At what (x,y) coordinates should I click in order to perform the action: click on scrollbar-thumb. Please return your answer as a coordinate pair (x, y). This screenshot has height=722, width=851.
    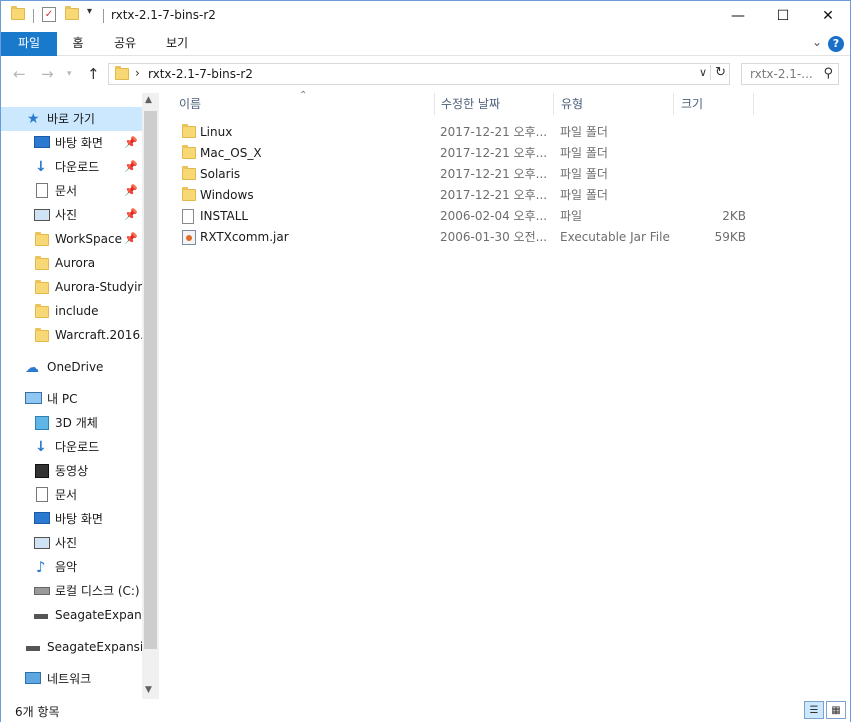
    Looking at the image, I should click on (150, 380).